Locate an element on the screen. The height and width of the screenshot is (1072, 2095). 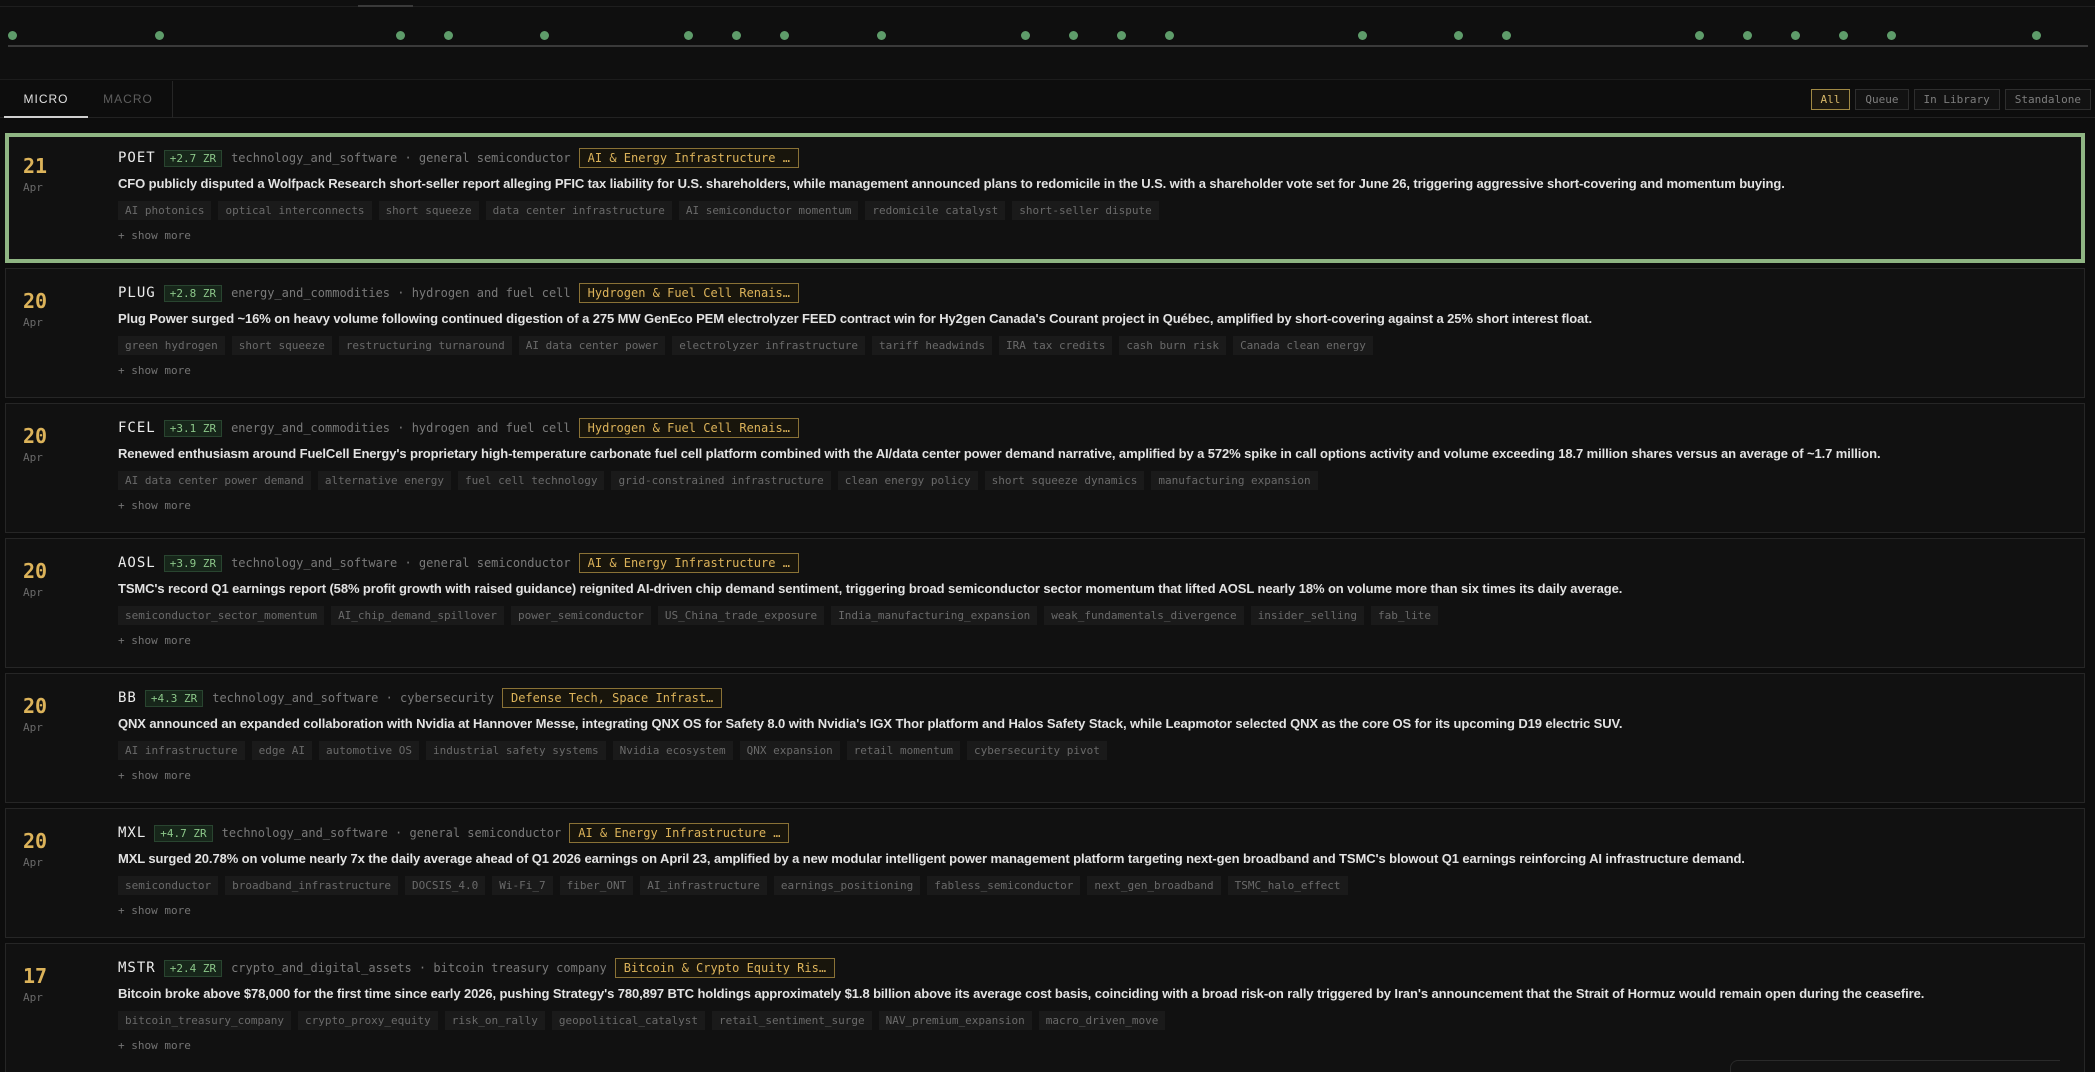
tag-chip: TSMC_halo_effect is located at coordinates (1287, 885).